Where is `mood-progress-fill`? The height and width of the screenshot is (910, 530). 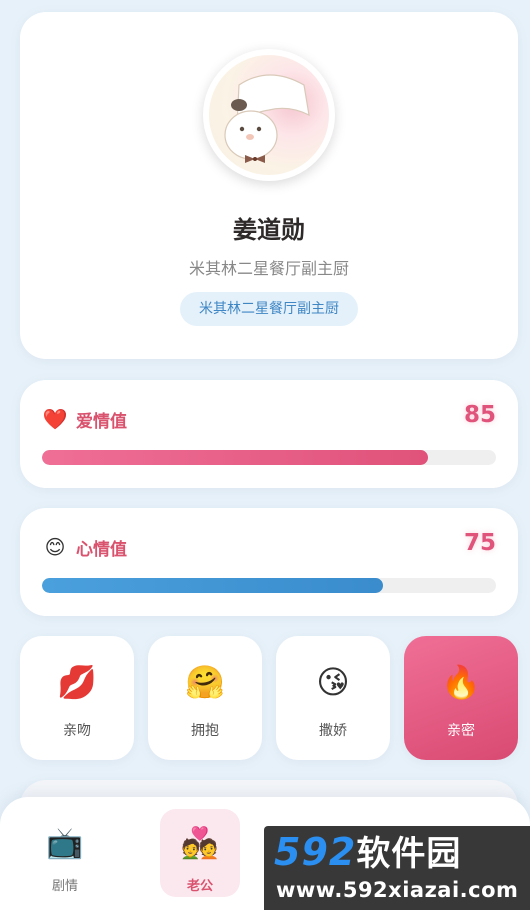 mood-progress-fill is located at coordinates (212, 585).